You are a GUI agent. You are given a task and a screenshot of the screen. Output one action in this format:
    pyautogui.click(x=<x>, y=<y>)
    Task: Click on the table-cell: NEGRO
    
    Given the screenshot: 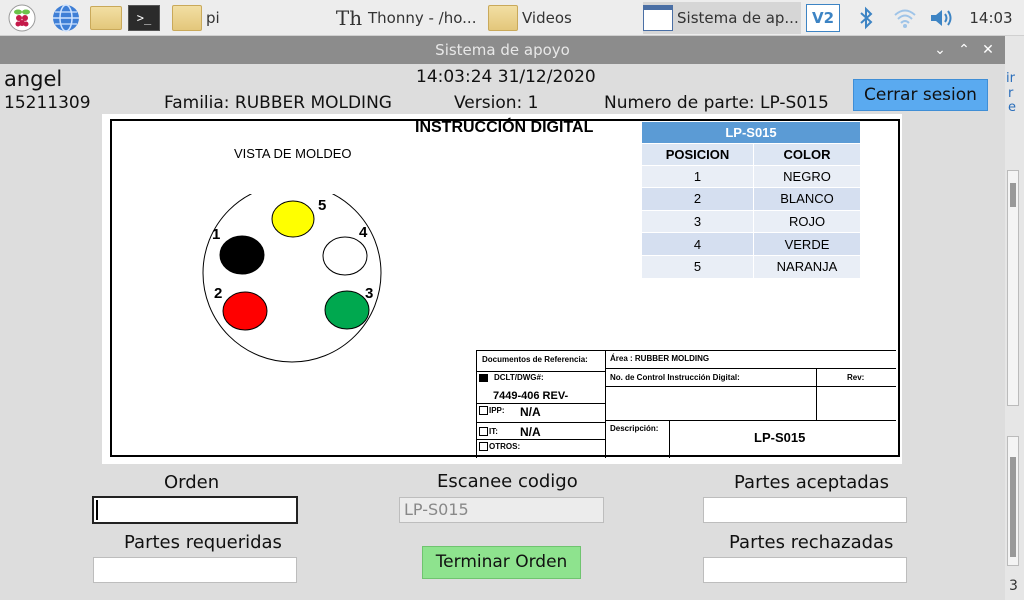 What is the action you would take?
    pyautogui.click(x=806, y=176)
    